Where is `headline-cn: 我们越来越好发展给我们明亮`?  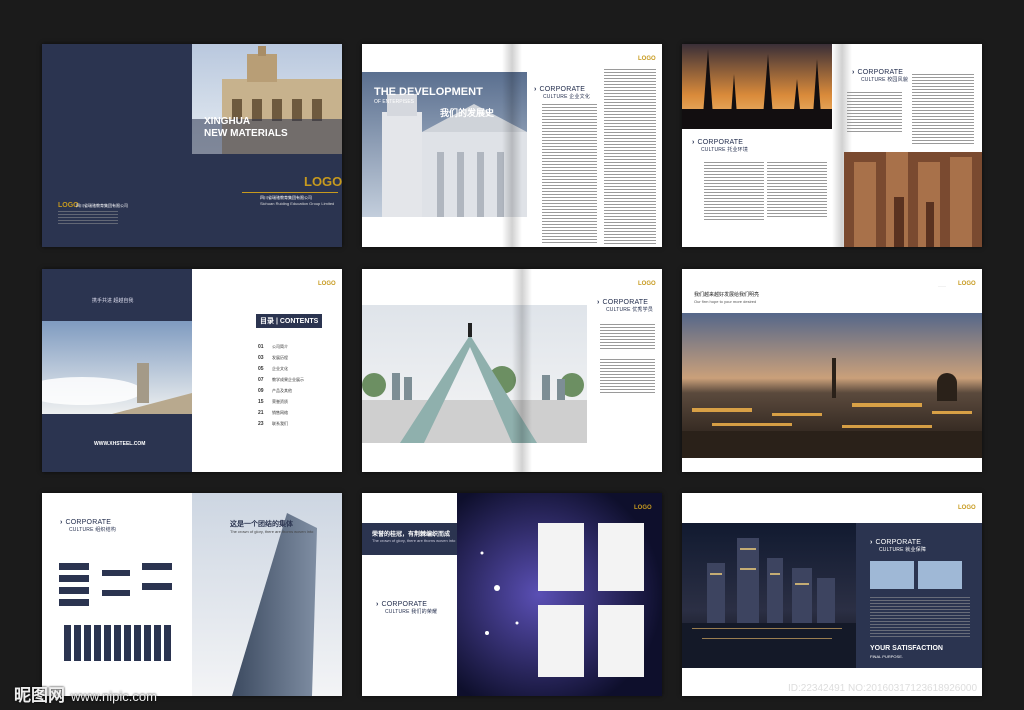
headline-cn: 我们越来越好发展给我们明亮 is located at coordinates (727, 295).